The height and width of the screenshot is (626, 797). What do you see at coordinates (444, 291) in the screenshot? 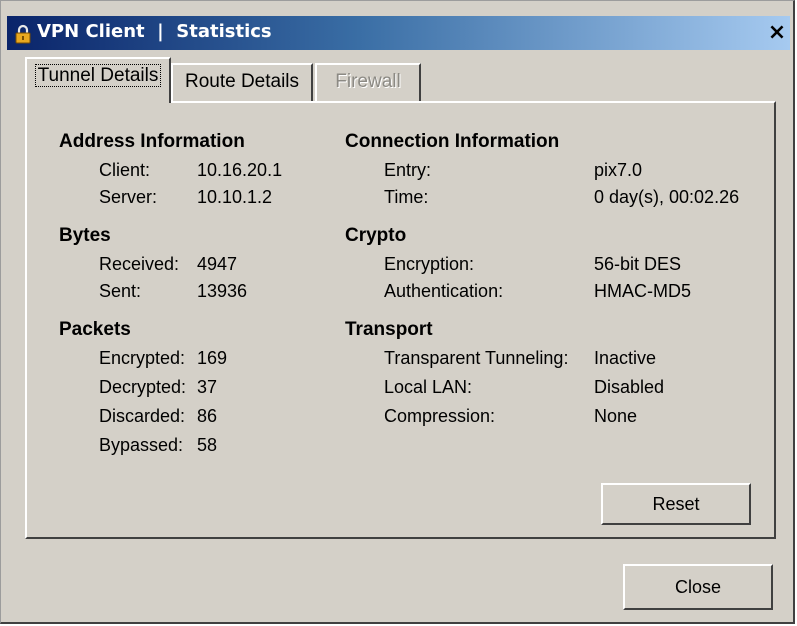
I see `authentication-label: Authentication:` at bounding box center [444, 291].